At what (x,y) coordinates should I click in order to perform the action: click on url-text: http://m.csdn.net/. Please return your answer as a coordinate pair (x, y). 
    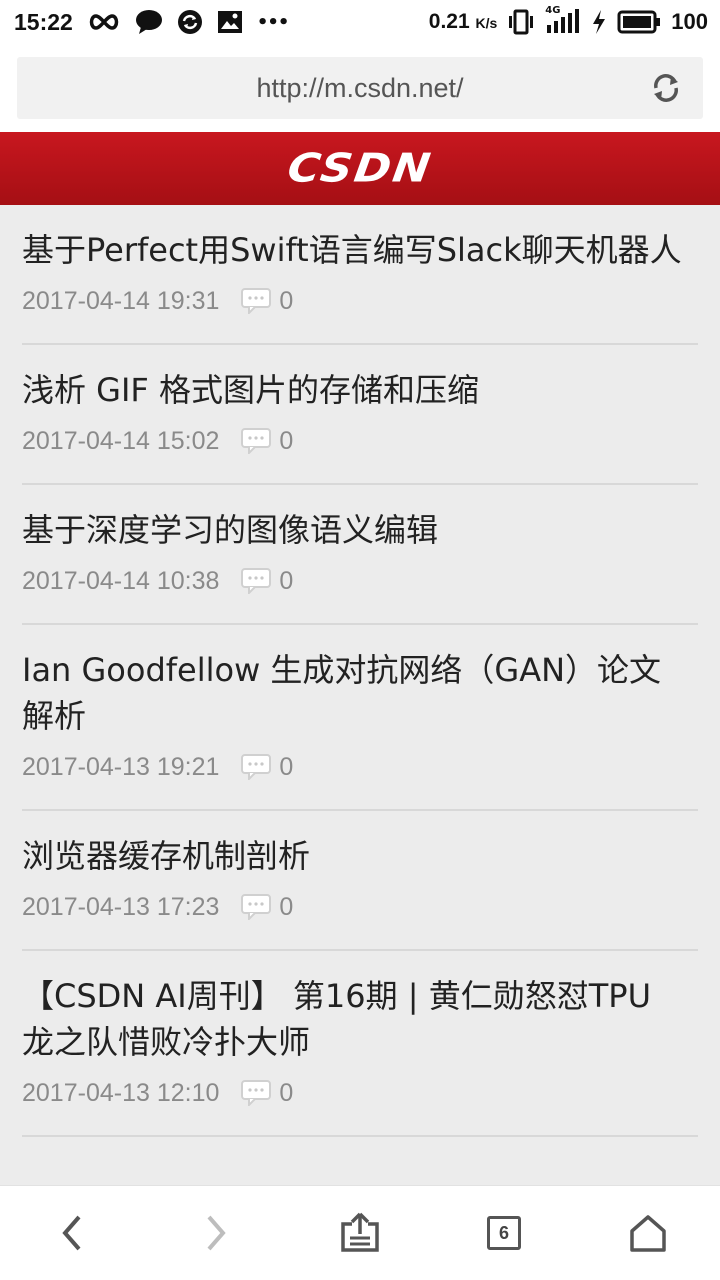
    Looking at the image, I should click on (360, 88).